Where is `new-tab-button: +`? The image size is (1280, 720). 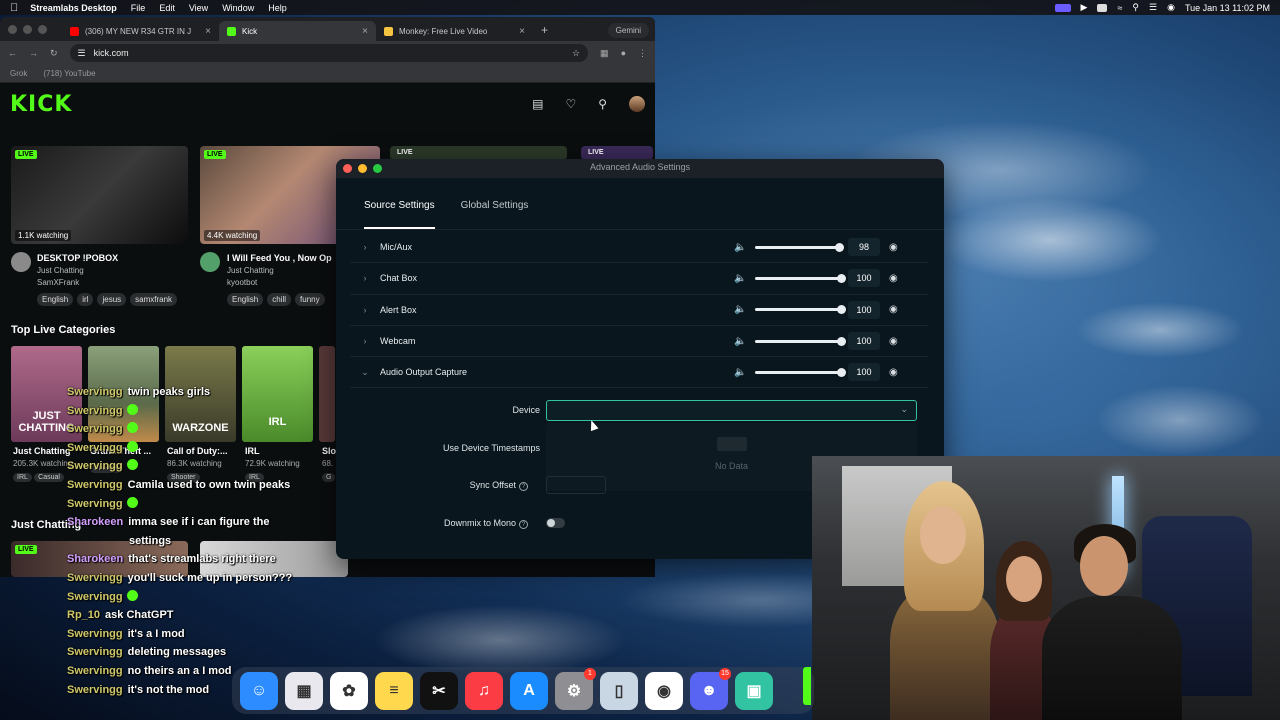 new-tab-button: + is located at coordinates (544, 32).